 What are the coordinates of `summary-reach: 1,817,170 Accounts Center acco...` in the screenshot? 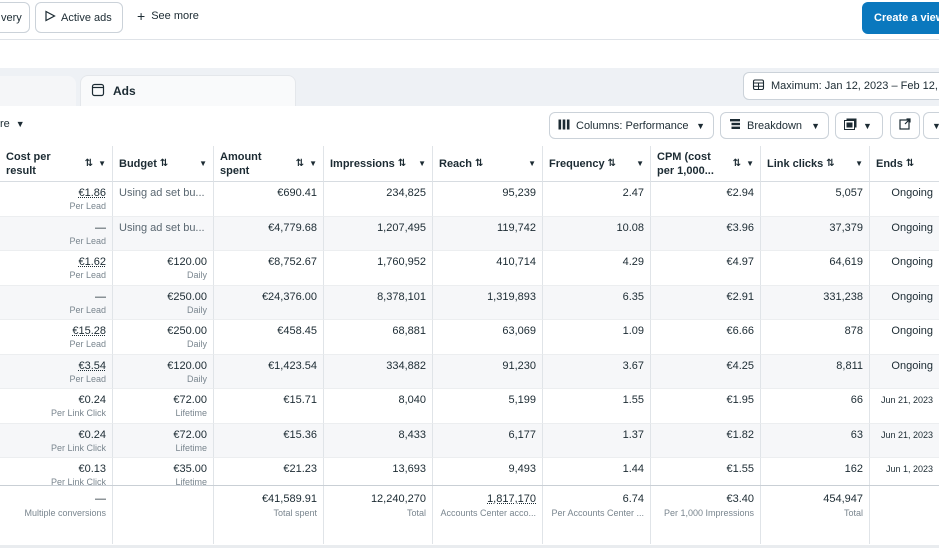 It's located at (488, 515).